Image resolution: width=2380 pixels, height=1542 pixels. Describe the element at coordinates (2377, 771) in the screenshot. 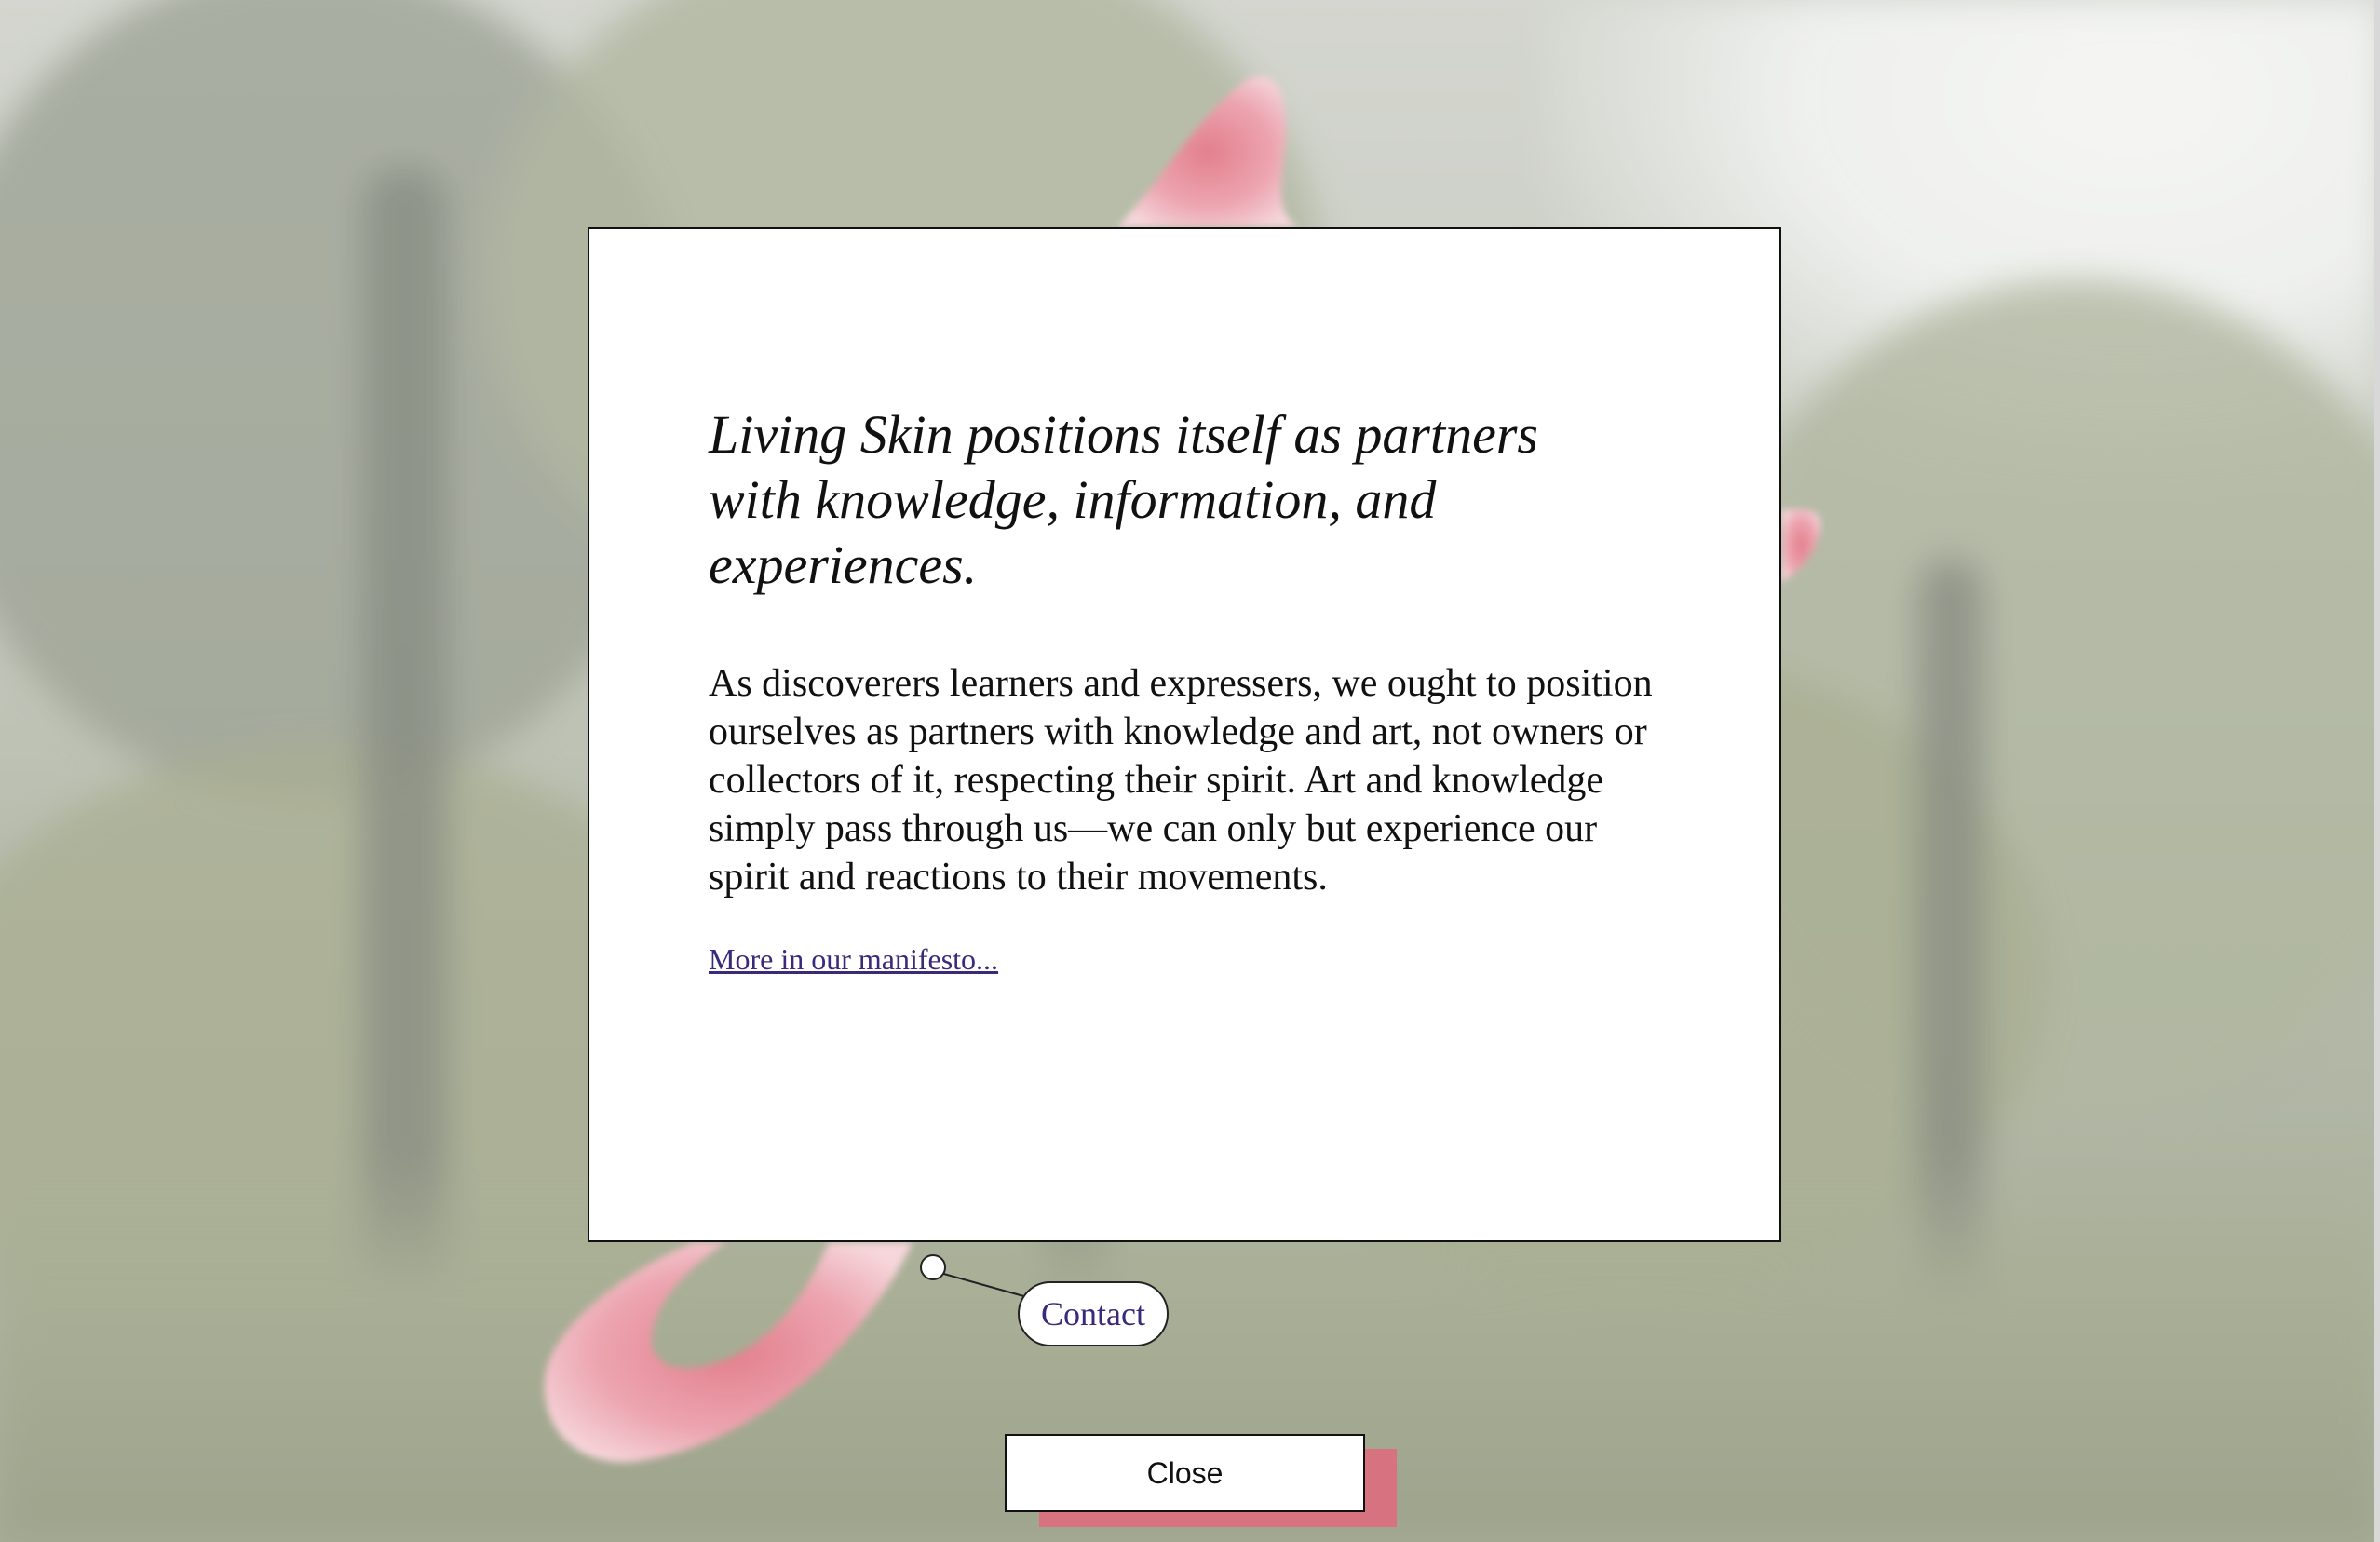

I see `window-edge` at that location.